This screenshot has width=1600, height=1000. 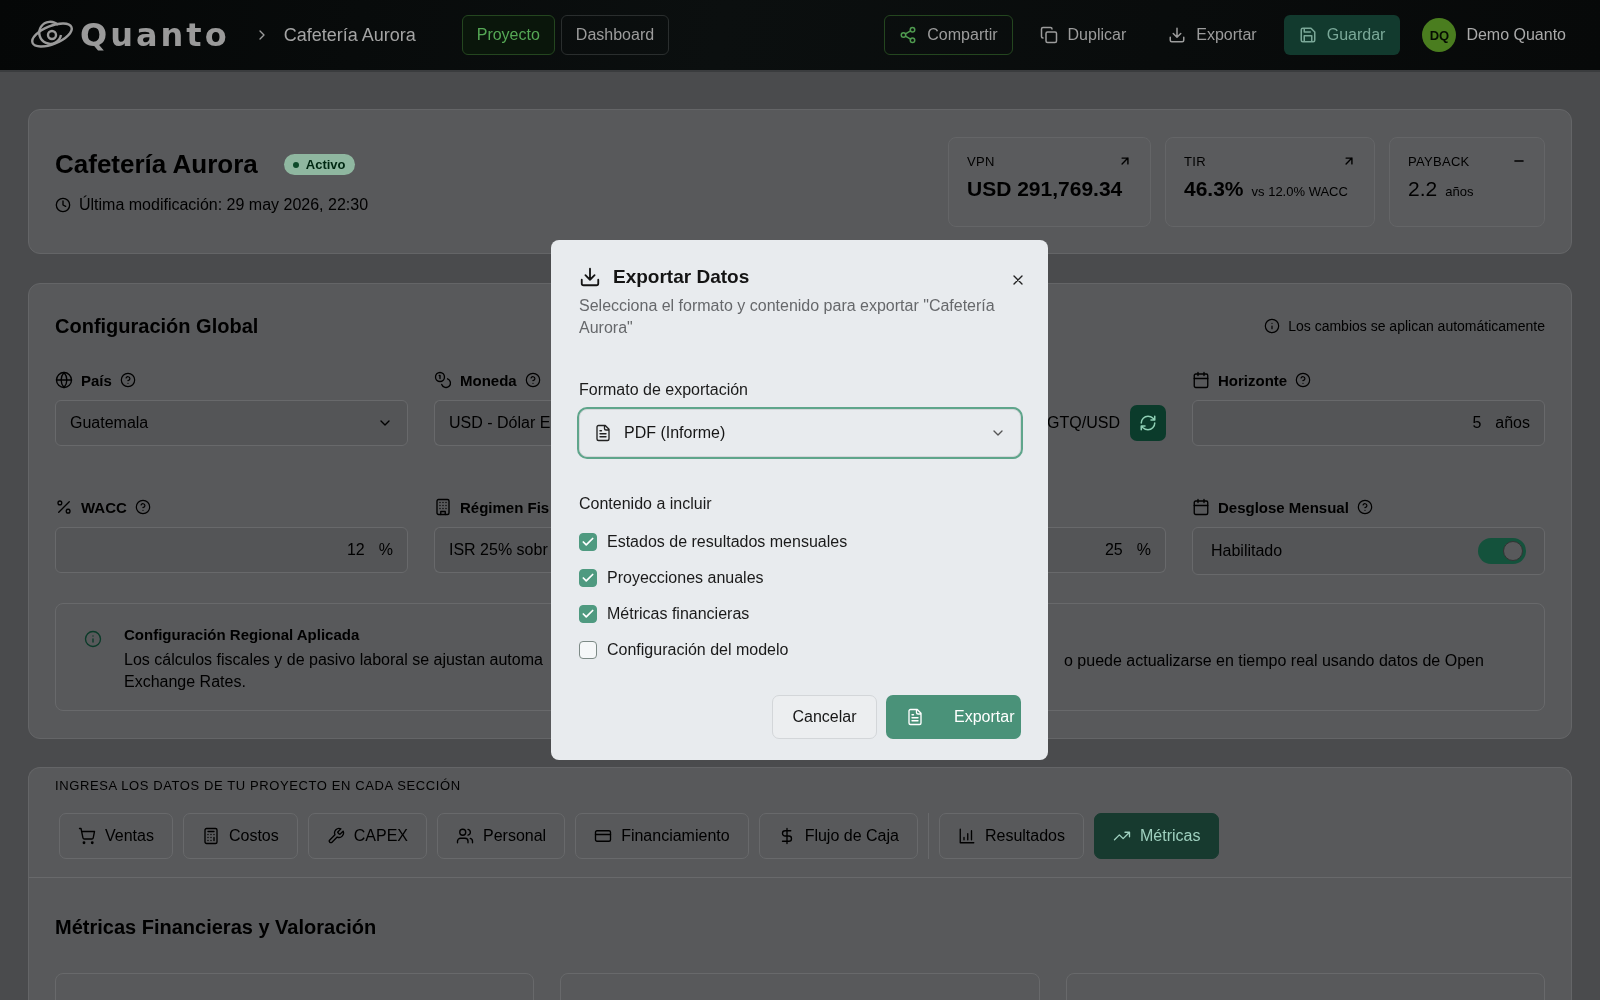 What do you see at coordinates (185, 682) in the screenshot?
I see `info-text: Exchange Rates.` at bounding box center [185, 682].